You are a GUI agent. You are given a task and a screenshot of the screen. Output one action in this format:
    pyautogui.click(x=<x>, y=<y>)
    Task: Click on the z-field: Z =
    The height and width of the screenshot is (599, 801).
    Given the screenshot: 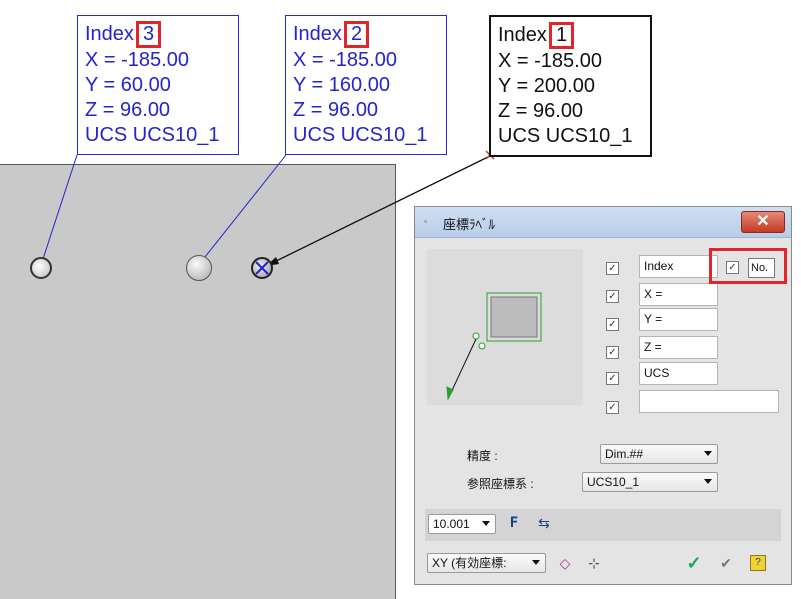 What is the action you would take?
    pyautogui.click(x=678, y=347)
    